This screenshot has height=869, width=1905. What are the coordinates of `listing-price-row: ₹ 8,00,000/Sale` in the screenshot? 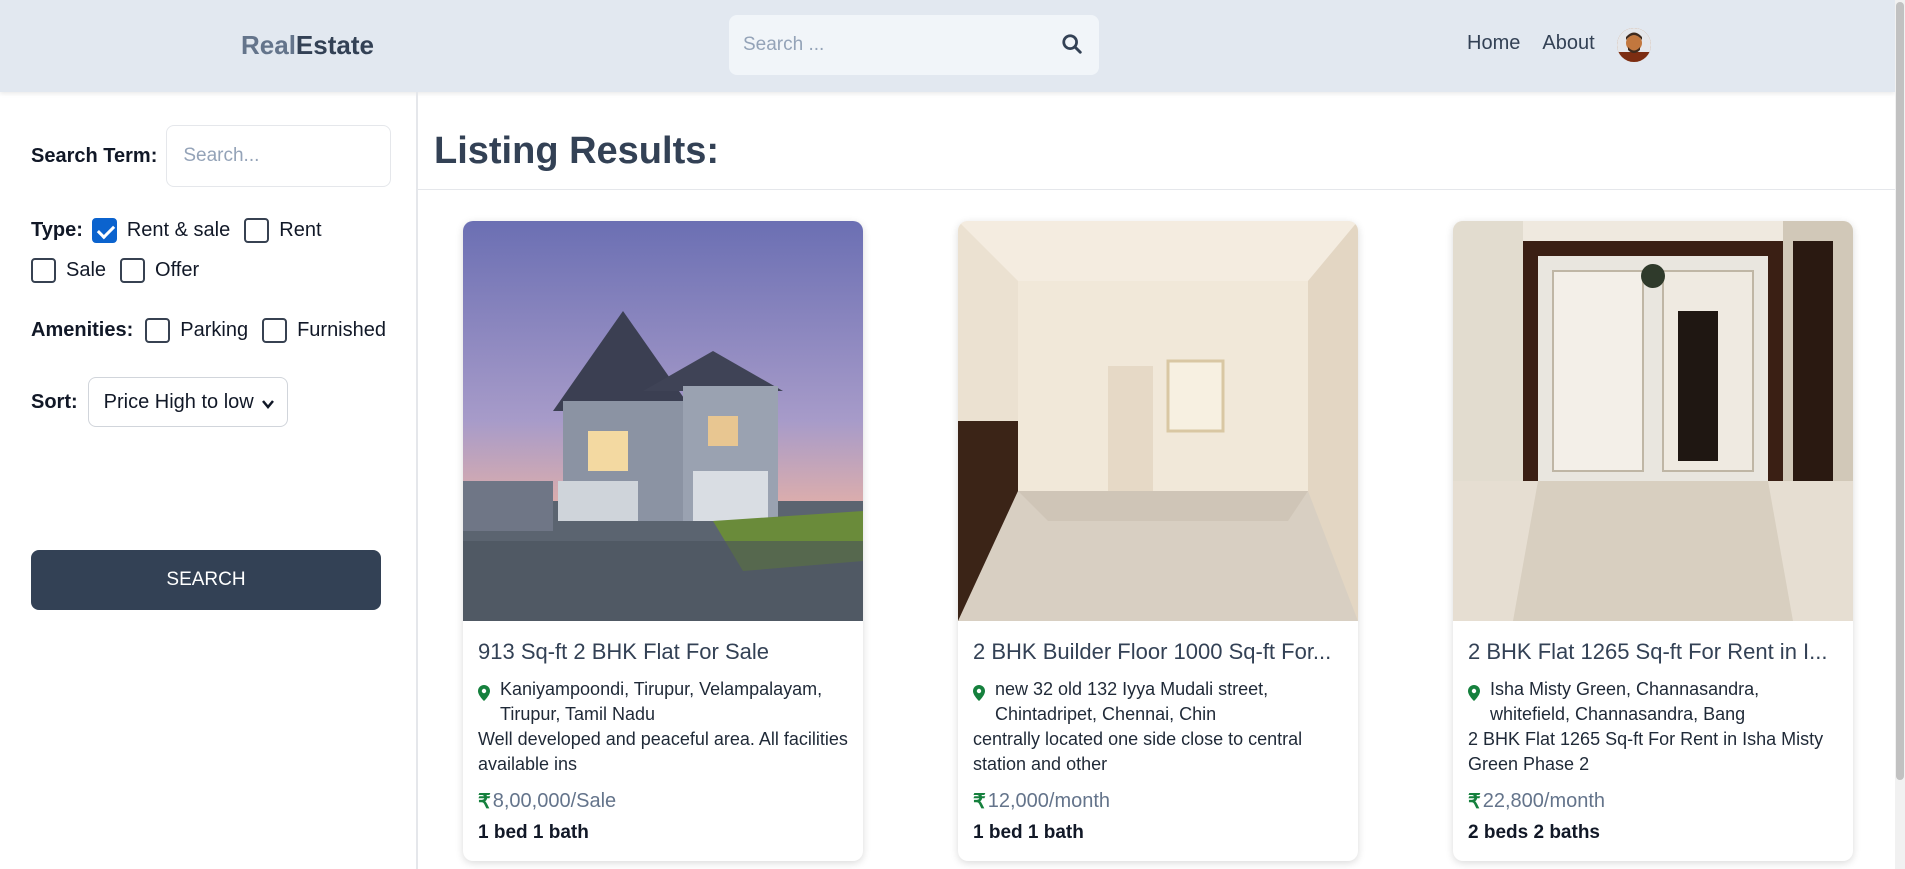 It's located at (663, 801).